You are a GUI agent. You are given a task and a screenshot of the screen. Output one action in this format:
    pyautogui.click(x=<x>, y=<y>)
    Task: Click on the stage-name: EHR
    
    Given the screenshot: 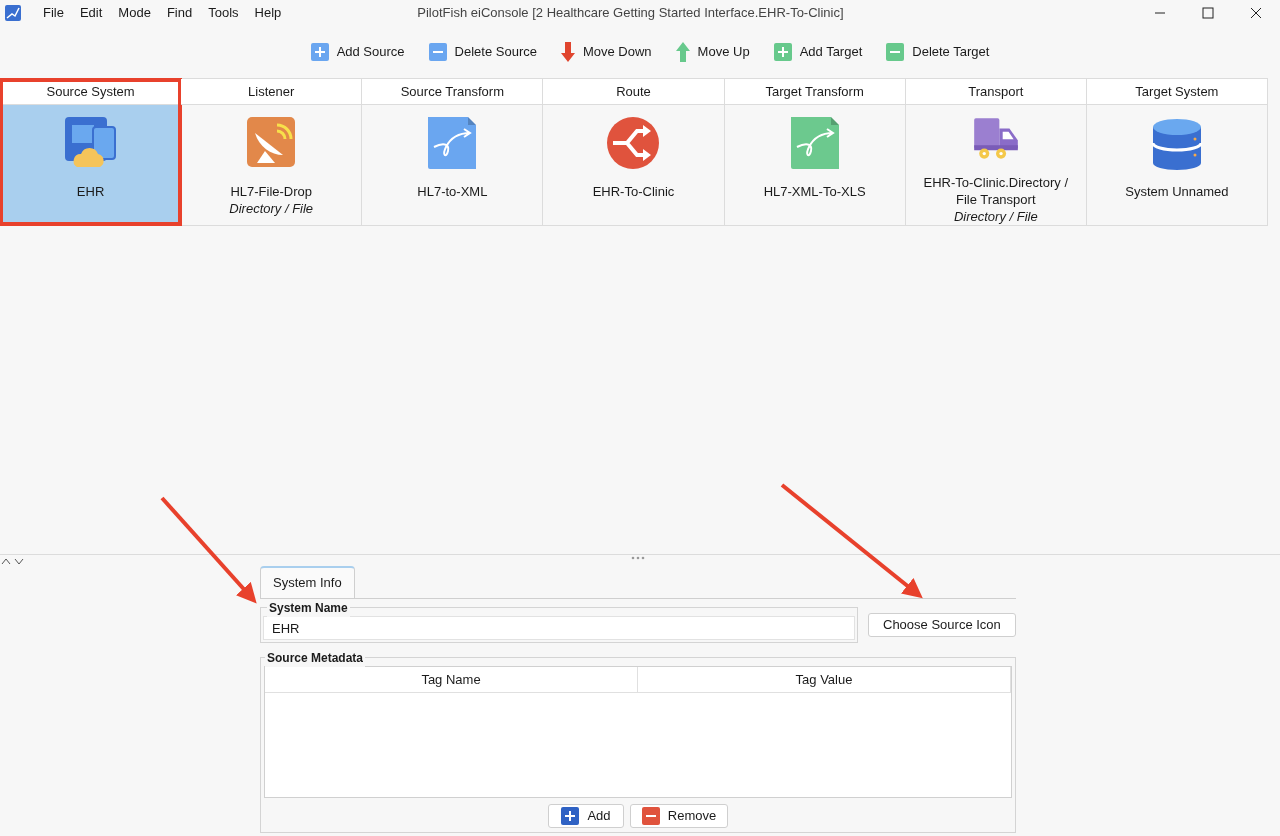 What is the action you would take?
    pyautogui.click(x=90, y=191)
    